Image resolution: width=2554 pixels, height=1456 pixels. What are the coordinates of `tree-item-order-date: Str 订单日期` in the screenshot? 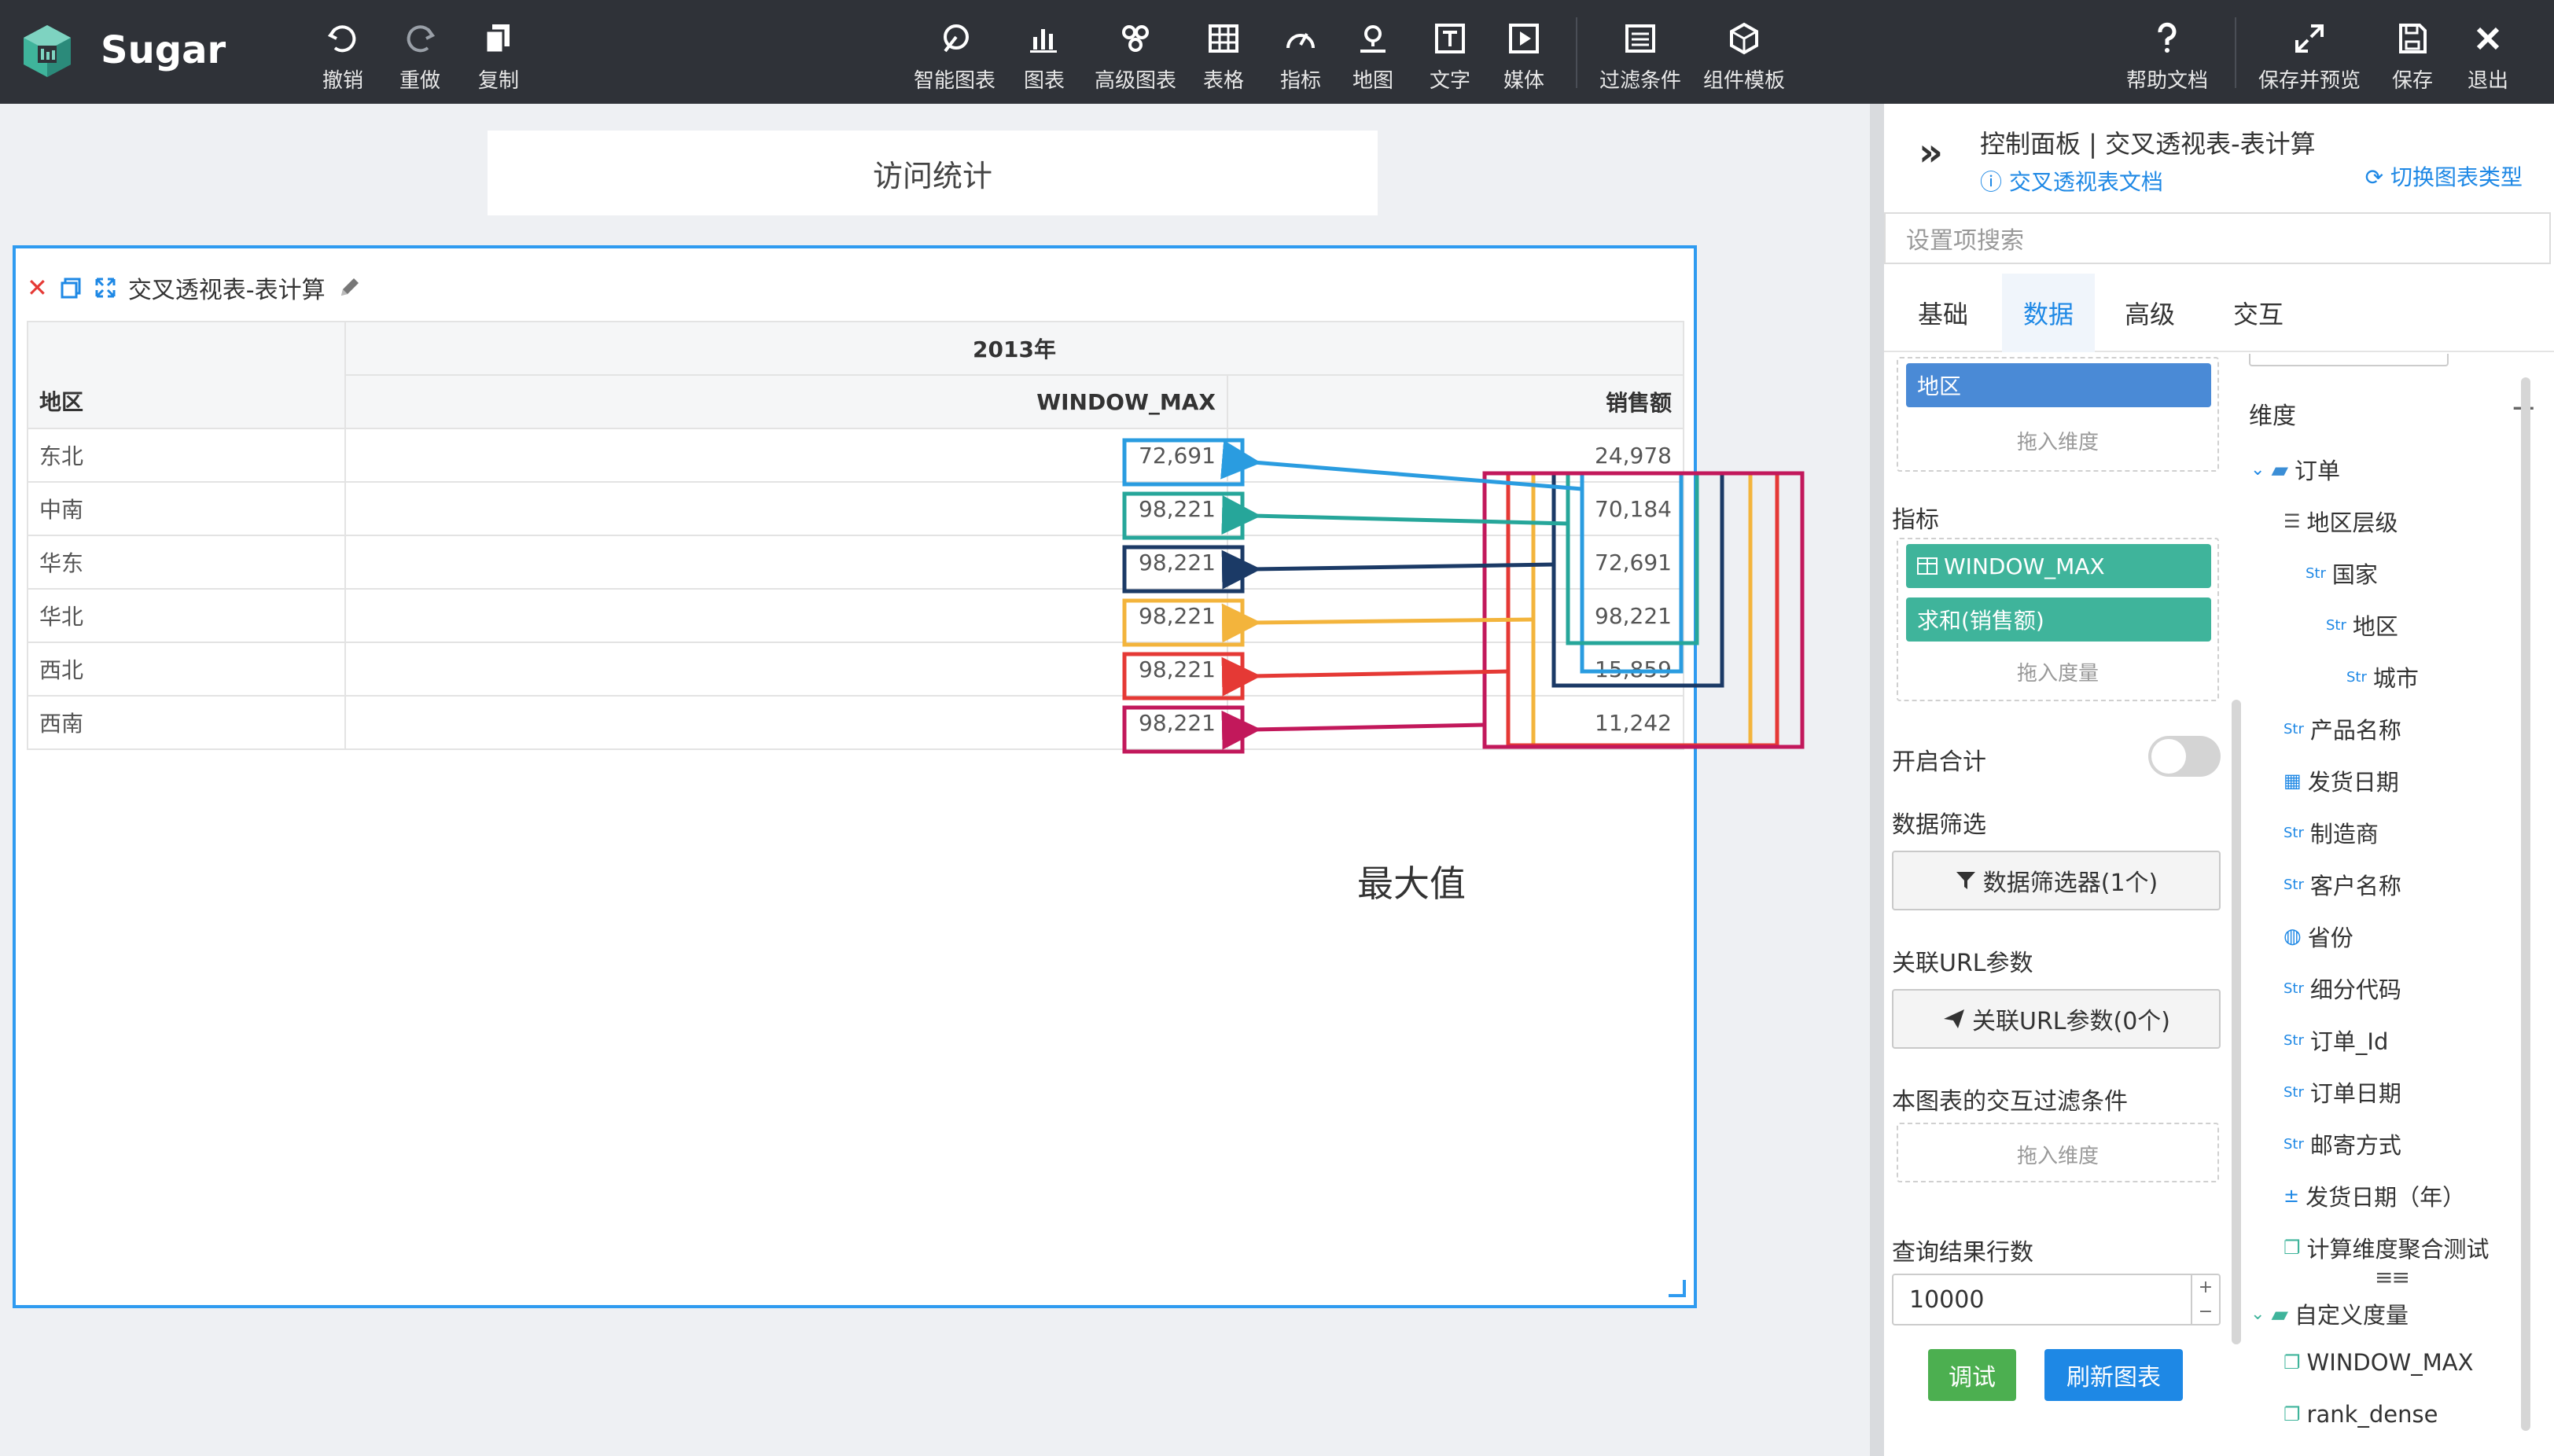 It's located at (2342, 1092).